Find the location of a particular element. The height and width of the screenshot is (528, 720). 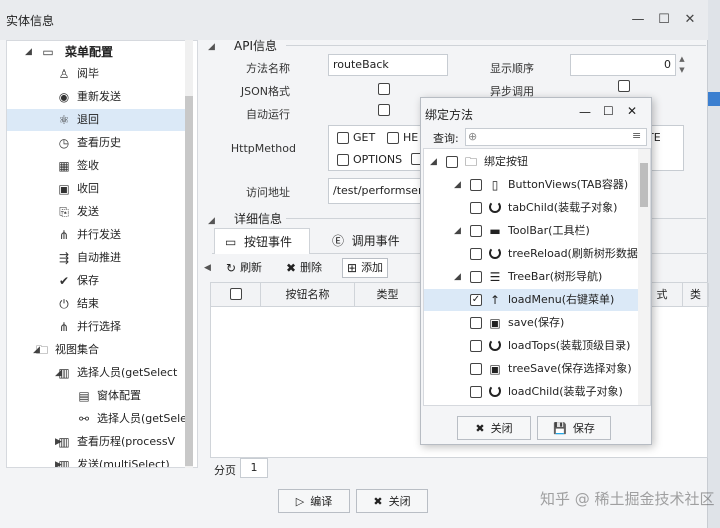

method-tree-row: ✓ ↑ loadMenu(右键菜单) is located at coordinates (531, 300).